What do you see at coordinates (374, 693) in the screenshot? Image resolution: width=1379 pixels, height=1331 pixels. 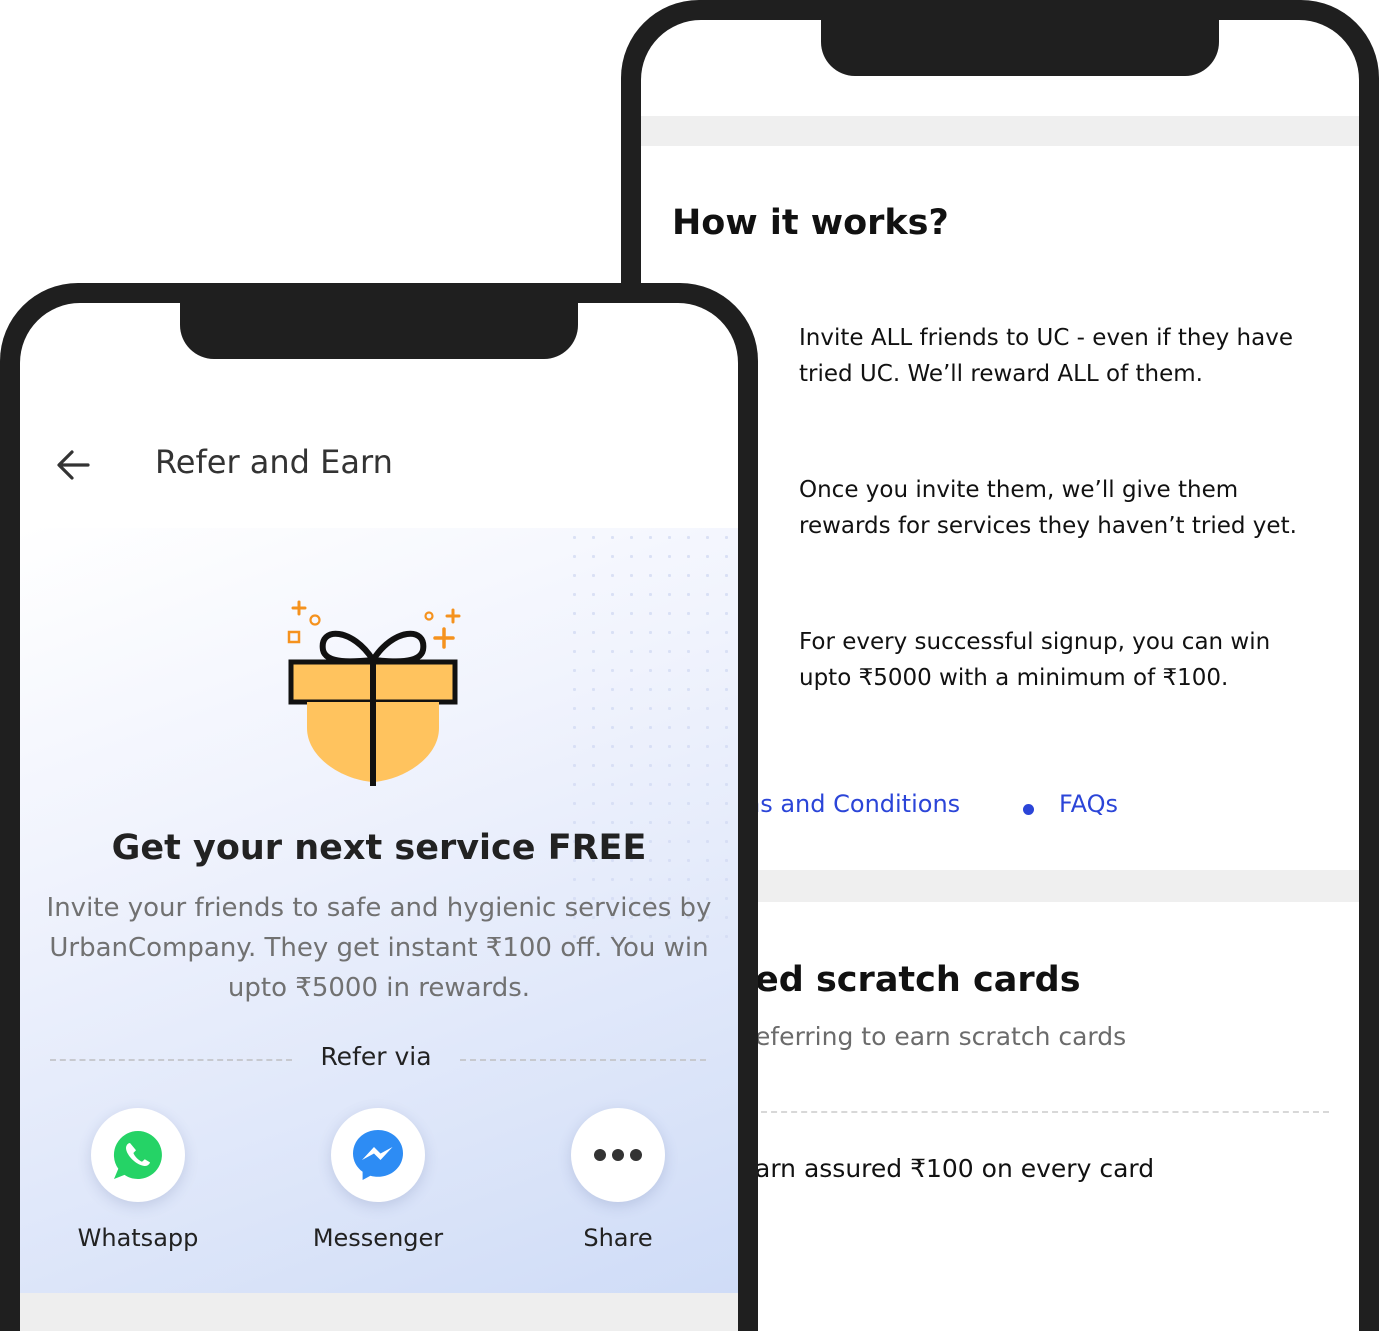 I see `gift-icon` at bounding box center [374, 693].